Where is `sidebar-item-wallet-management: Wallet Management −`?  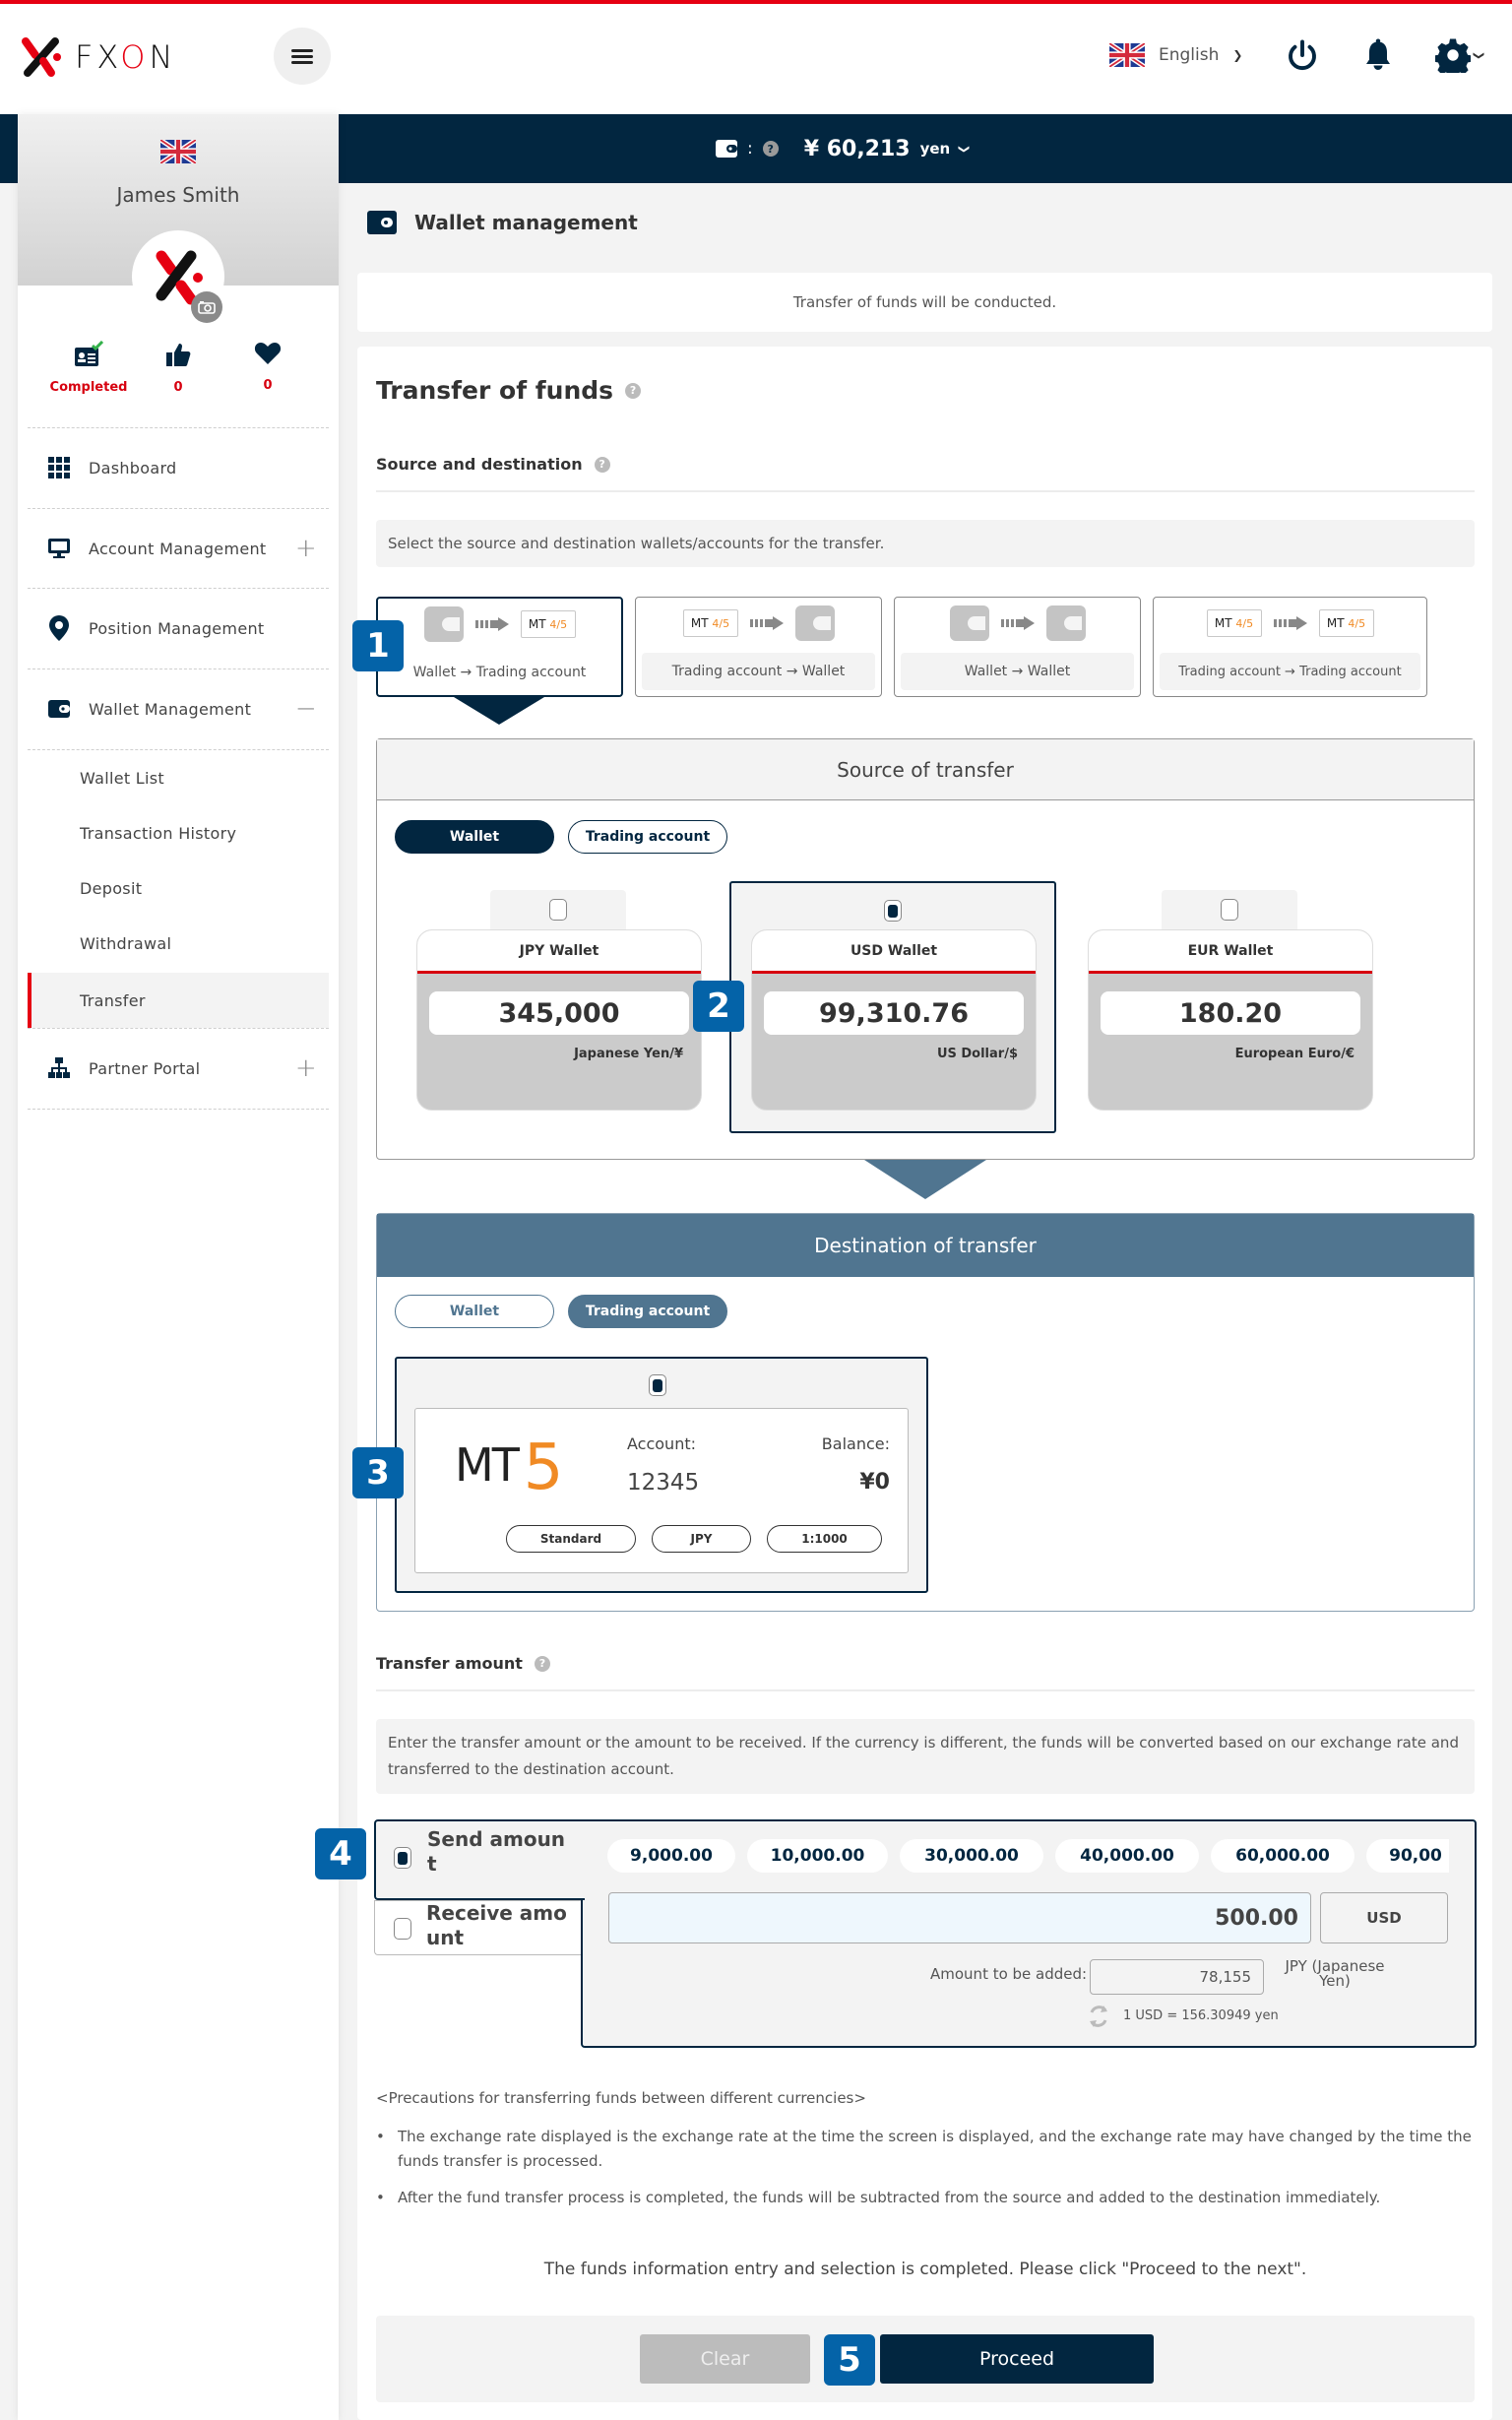
sidebar-item-wallet-management: Wallet Management − is located at coordinates (178, 708).